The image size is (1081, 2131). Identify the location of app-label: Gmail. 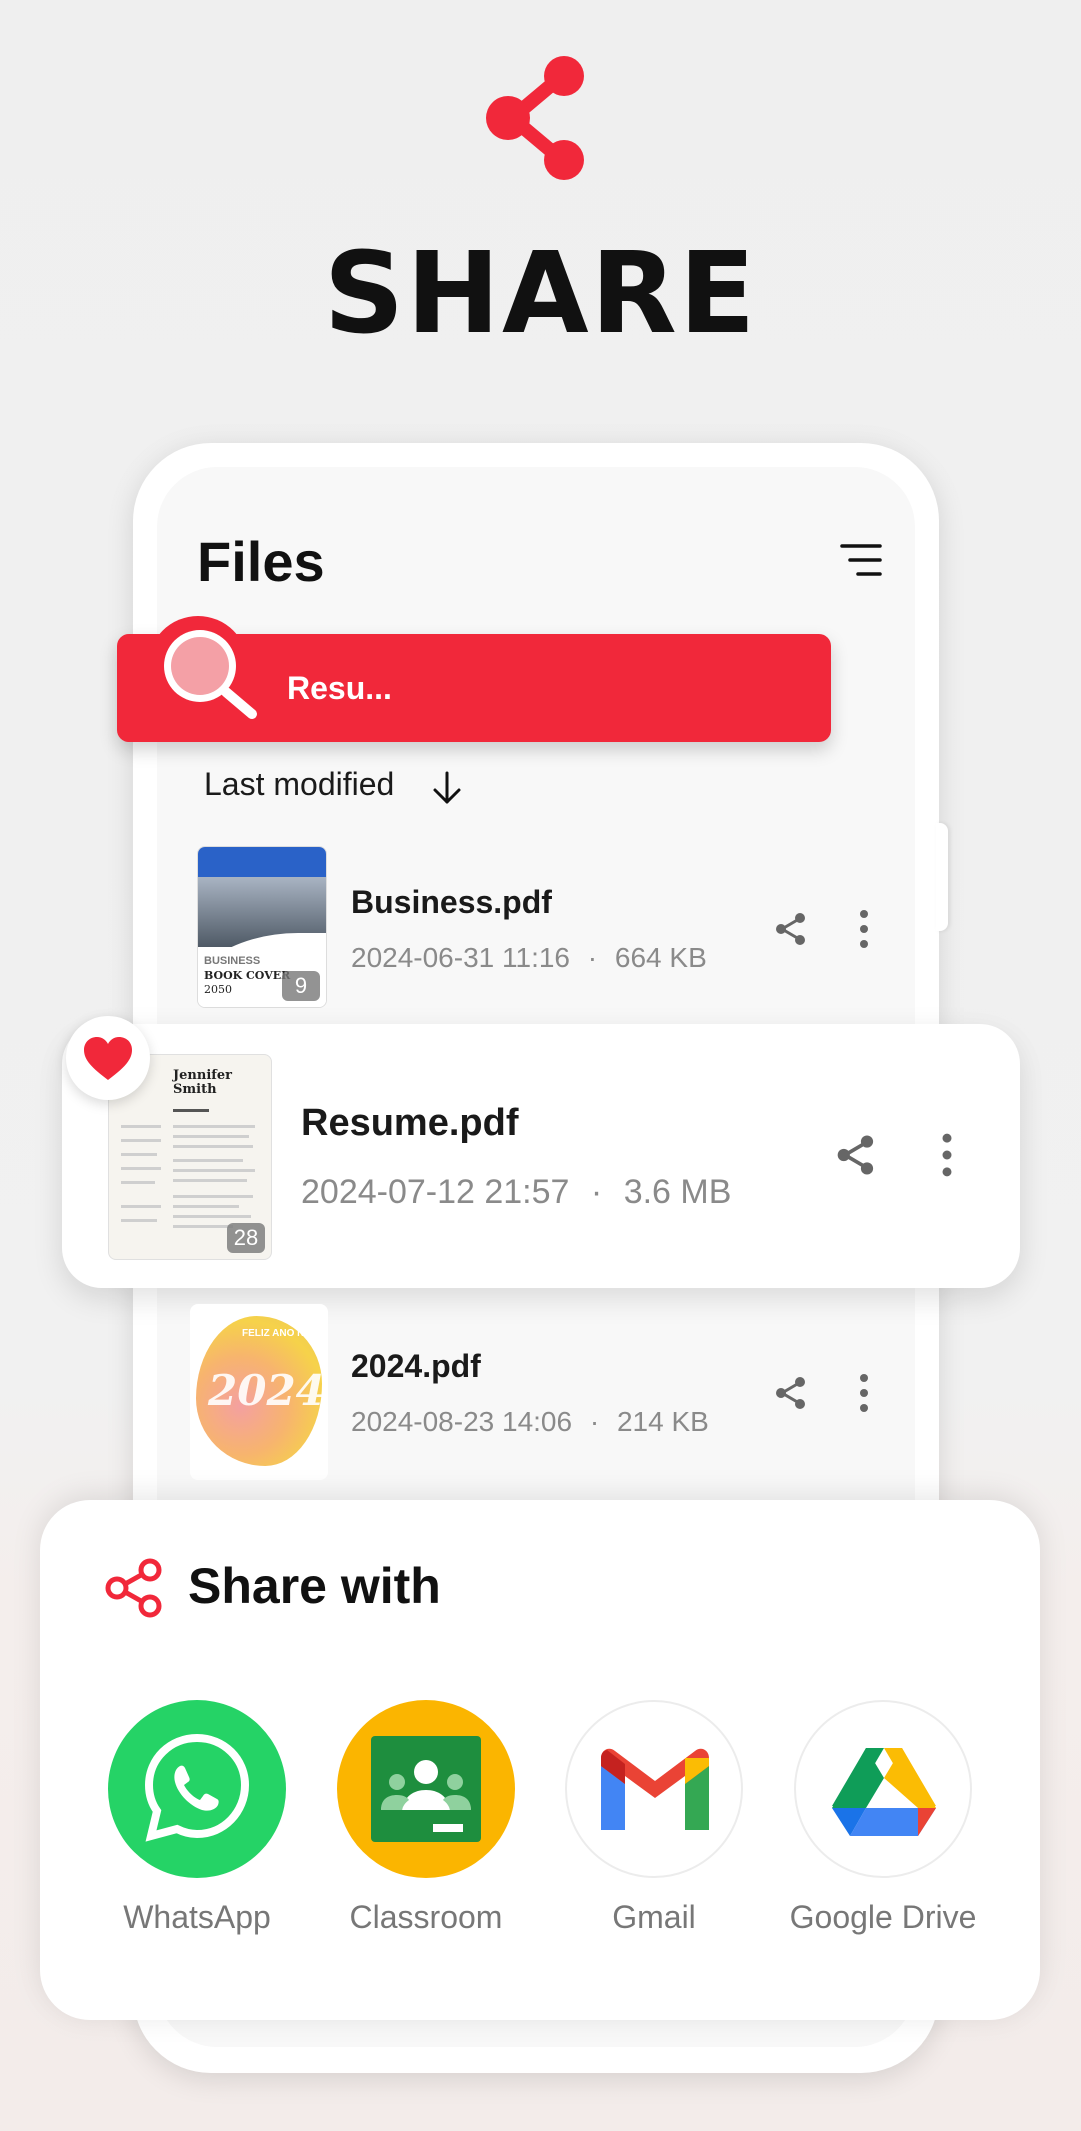
(654, 1917).